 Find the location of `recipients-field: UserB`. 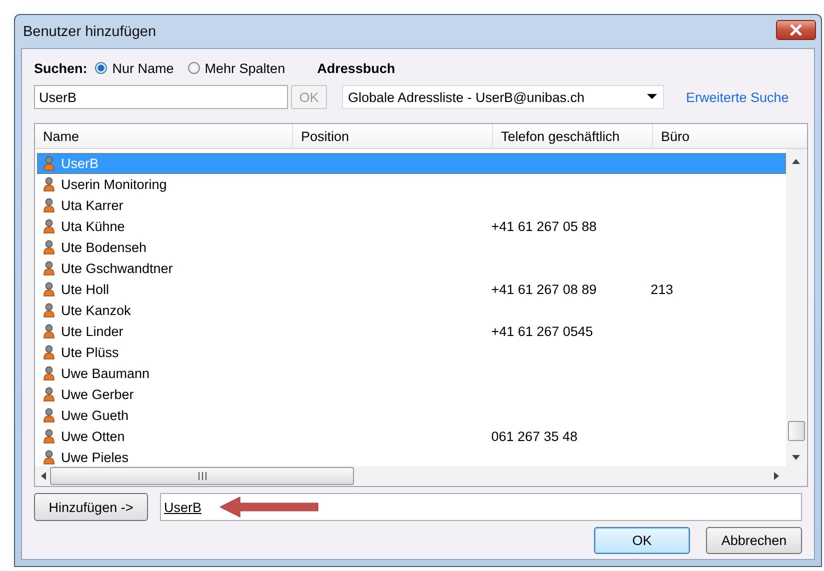

recipients-field: UserB is located at coordinates (481, 507).